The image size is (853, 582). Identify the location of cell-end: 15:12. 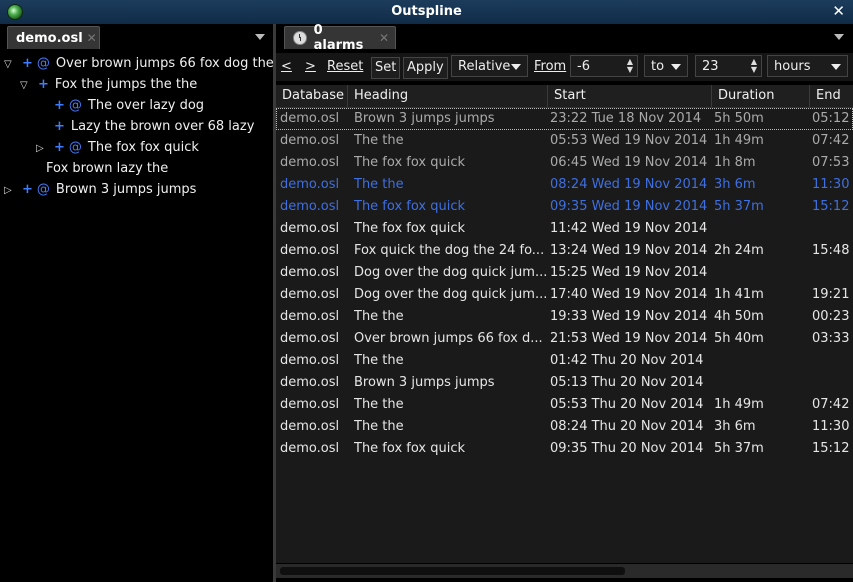
(831, 448).